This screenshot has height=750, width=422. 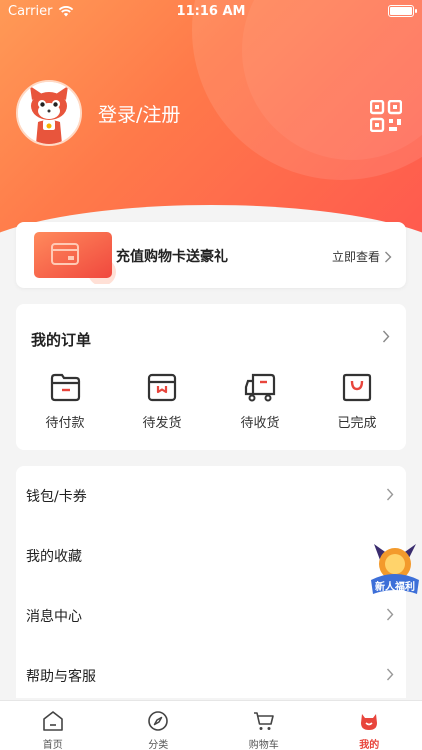 What do you see at coordinates (54, 557) in the screenshot?
I see `menu-item-label: 我的收藏` at bounding box center [54, 557].